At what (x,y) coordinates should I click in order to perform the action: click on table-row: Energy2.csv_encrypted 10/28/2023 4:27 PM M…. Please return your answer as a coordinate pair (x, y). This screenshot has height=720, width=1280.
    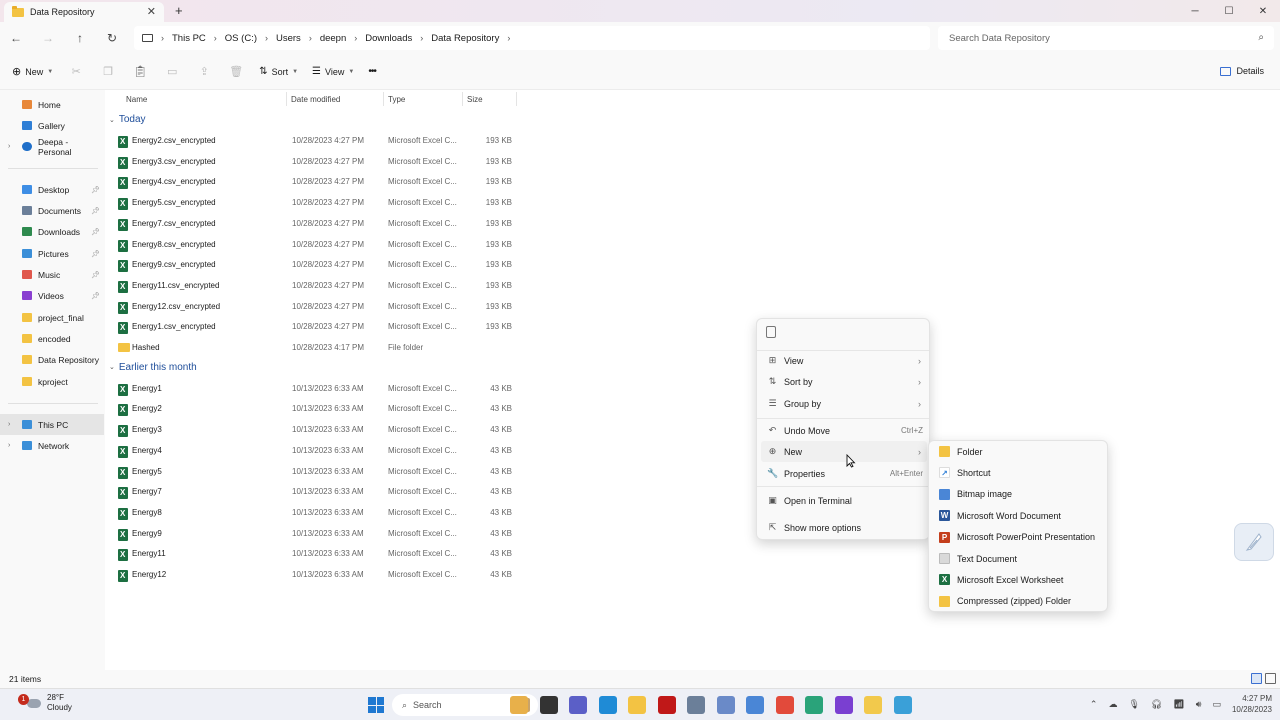
    Looking at the image, I should click on (317, 141).